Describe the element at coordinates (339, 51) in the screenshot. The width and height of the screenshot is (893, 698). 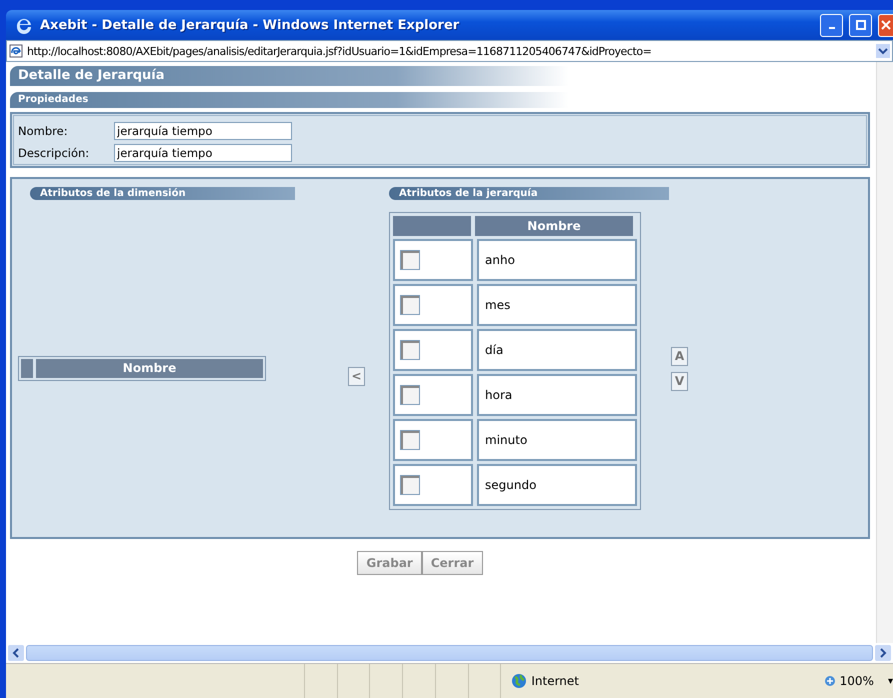
I see `url-text: http://localhost:8080/AXEbit/pages/analisis/editarJerarquia.jsf?idUsuario=1&idEmpresa=1168711205406747&idProyecto=` at that location.